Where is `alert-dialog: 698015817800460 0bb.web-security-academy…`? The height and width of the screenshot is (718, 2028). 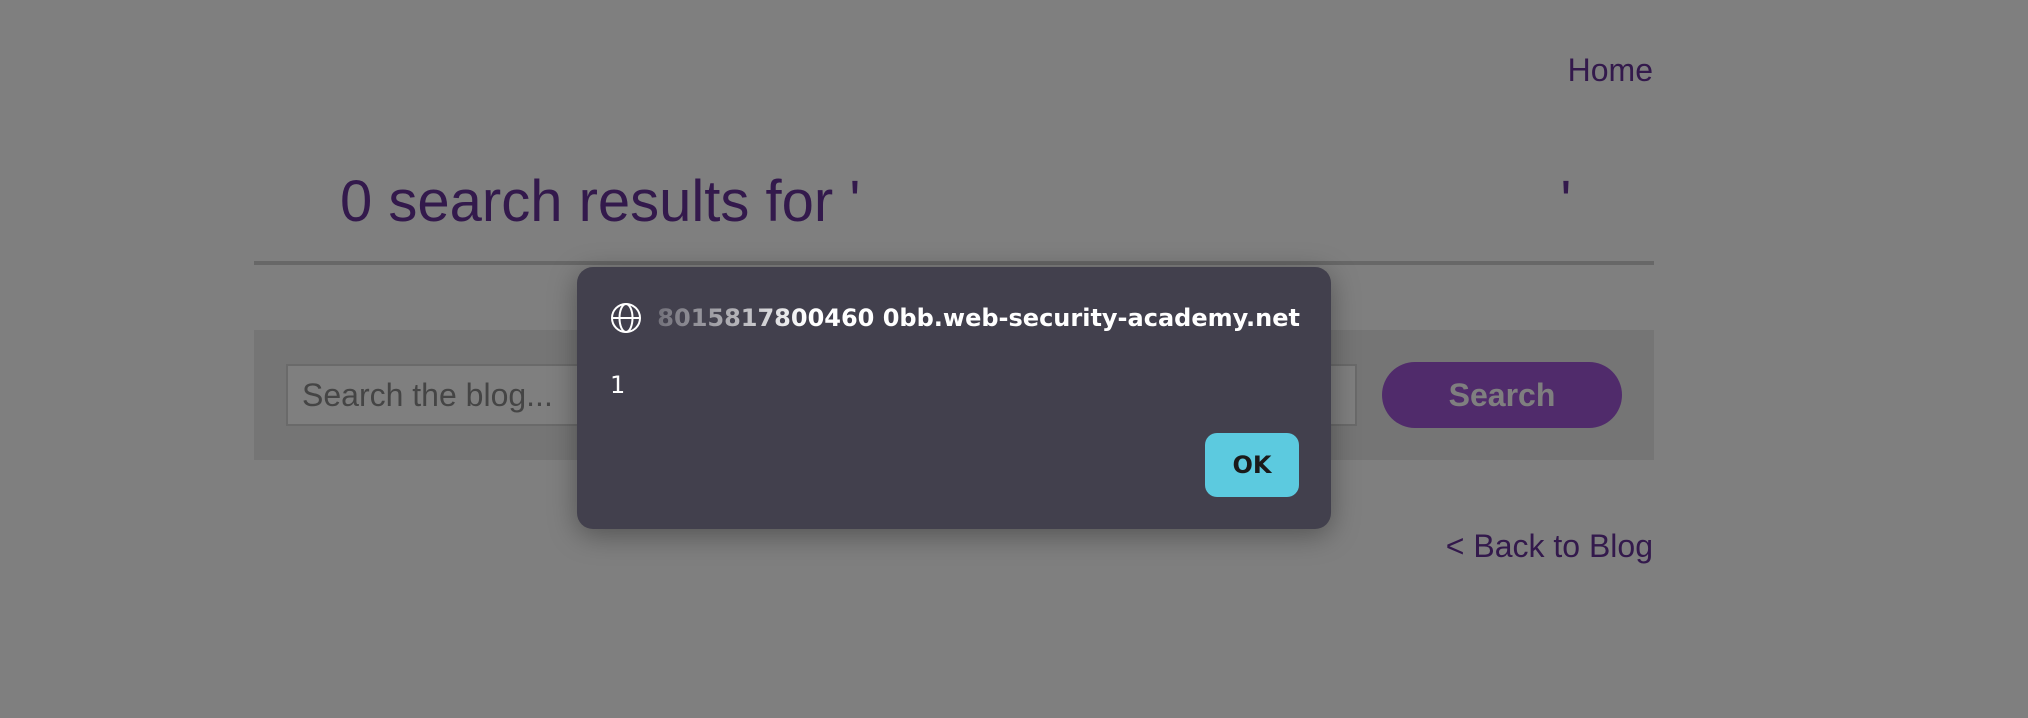
alert-dialog: 698015817800460 0bb.web-security-academy… is located at coordinates (954, 398).